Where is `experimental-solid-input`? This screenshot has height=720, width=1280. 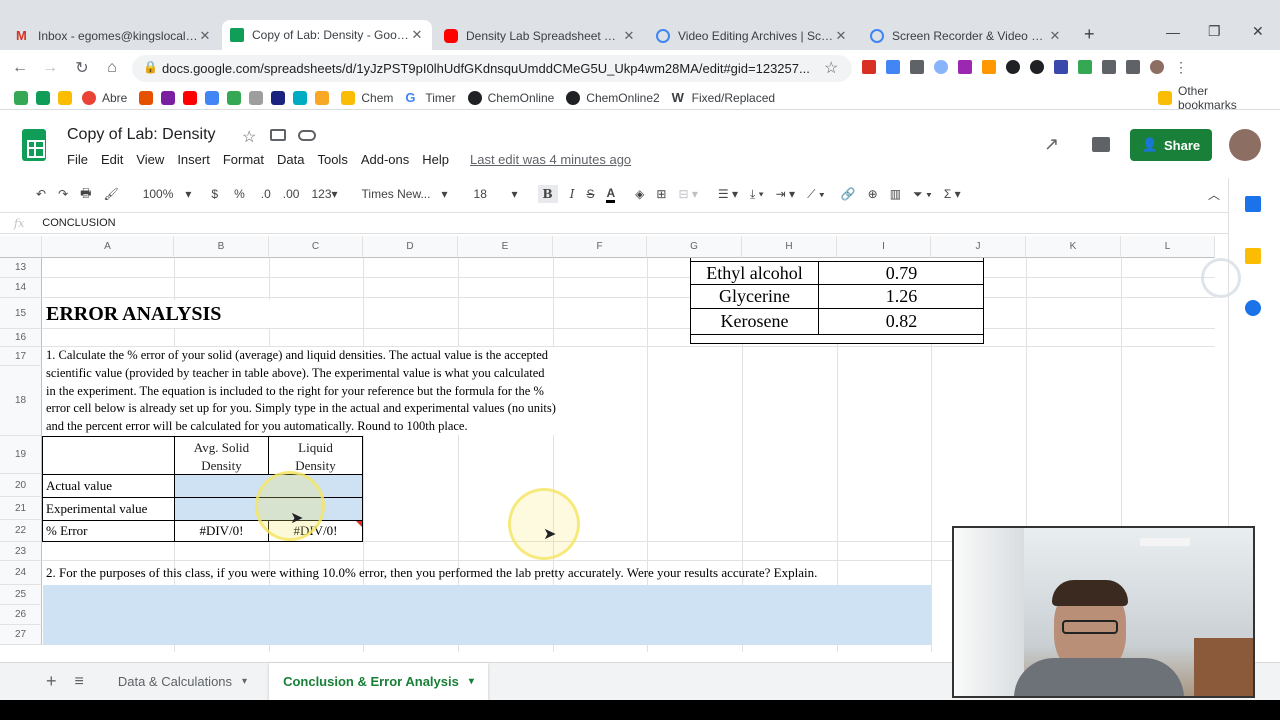 experimental-solid-input is located at coordinates (221, 509).